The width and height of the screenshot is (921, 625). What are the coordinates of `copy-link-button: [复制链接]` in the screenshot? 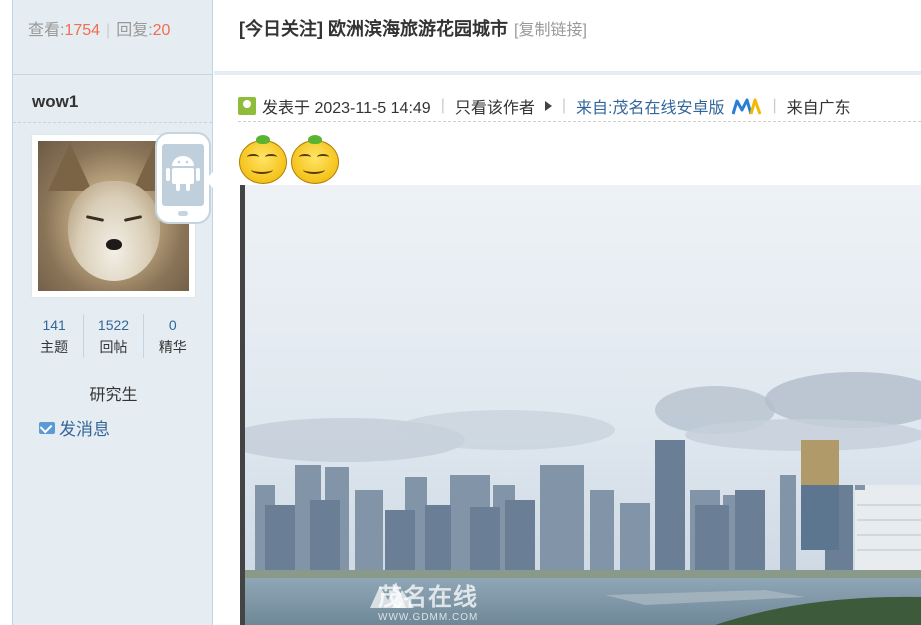 It's located at (550, 30).